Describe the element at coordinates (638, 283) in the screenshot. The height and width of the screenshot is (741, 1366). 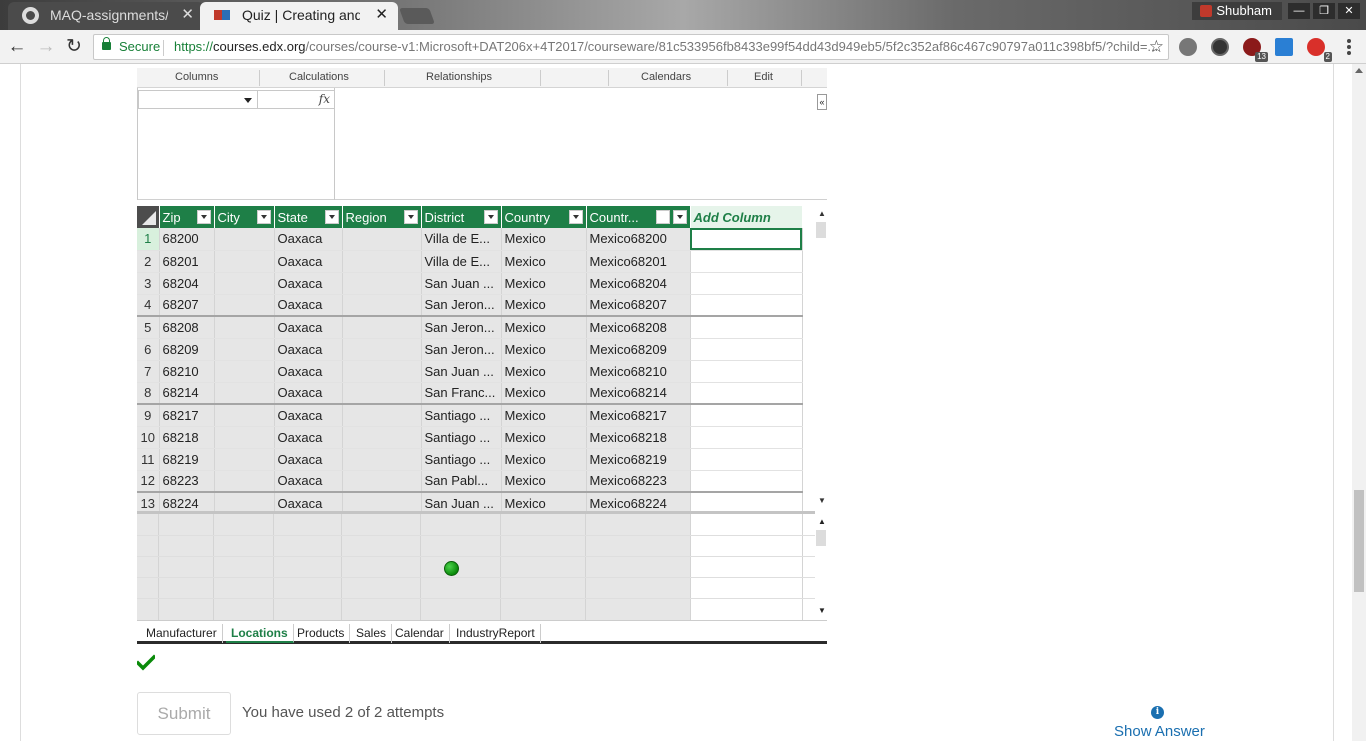
I see `cell-cc: Mexico68204` at that location.